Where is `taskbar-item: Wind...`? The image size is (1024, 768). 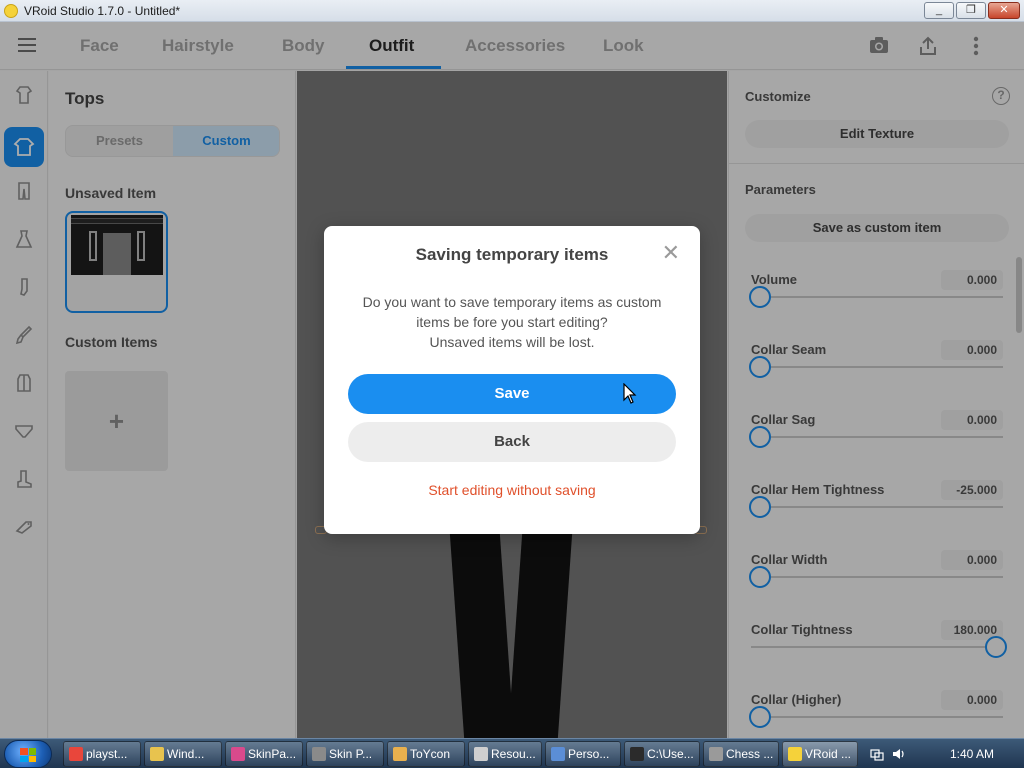
taskbar-item: Wind... is located at coordinates (183, 754).